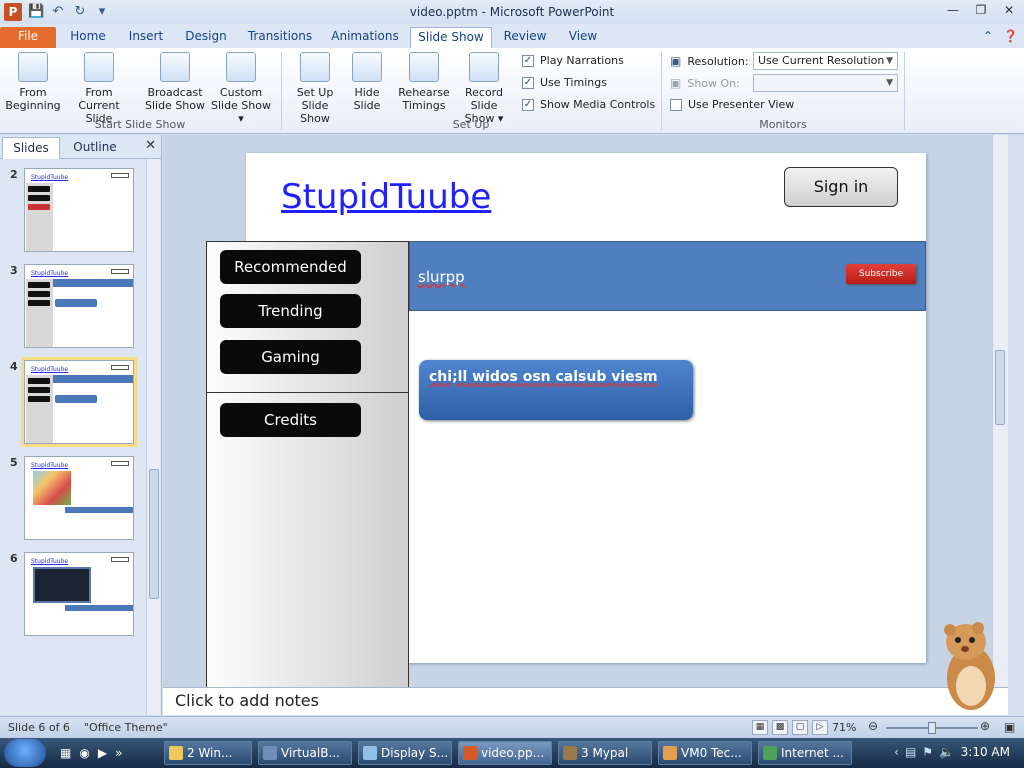  What do you see at coordinates (290, 357) in the screenshot?
I see `nav-gaming-button: Gaming` at bounding box center [290, 357].